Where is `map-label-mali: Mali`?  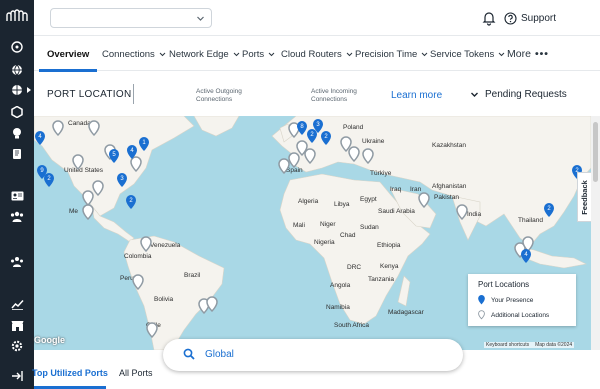
map-label-mali: Mali is located at coordinates (299, 225).